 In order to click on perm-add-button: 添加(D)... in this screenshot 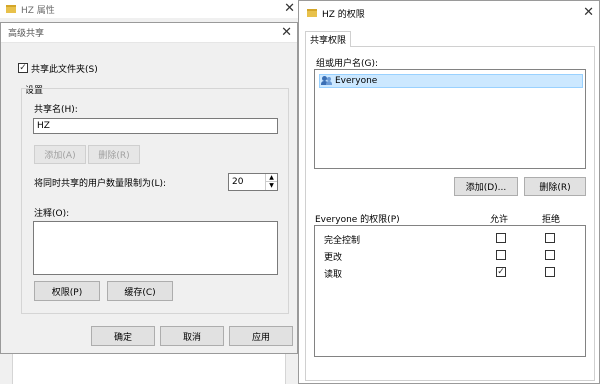, I will do `click(486, 186)`.